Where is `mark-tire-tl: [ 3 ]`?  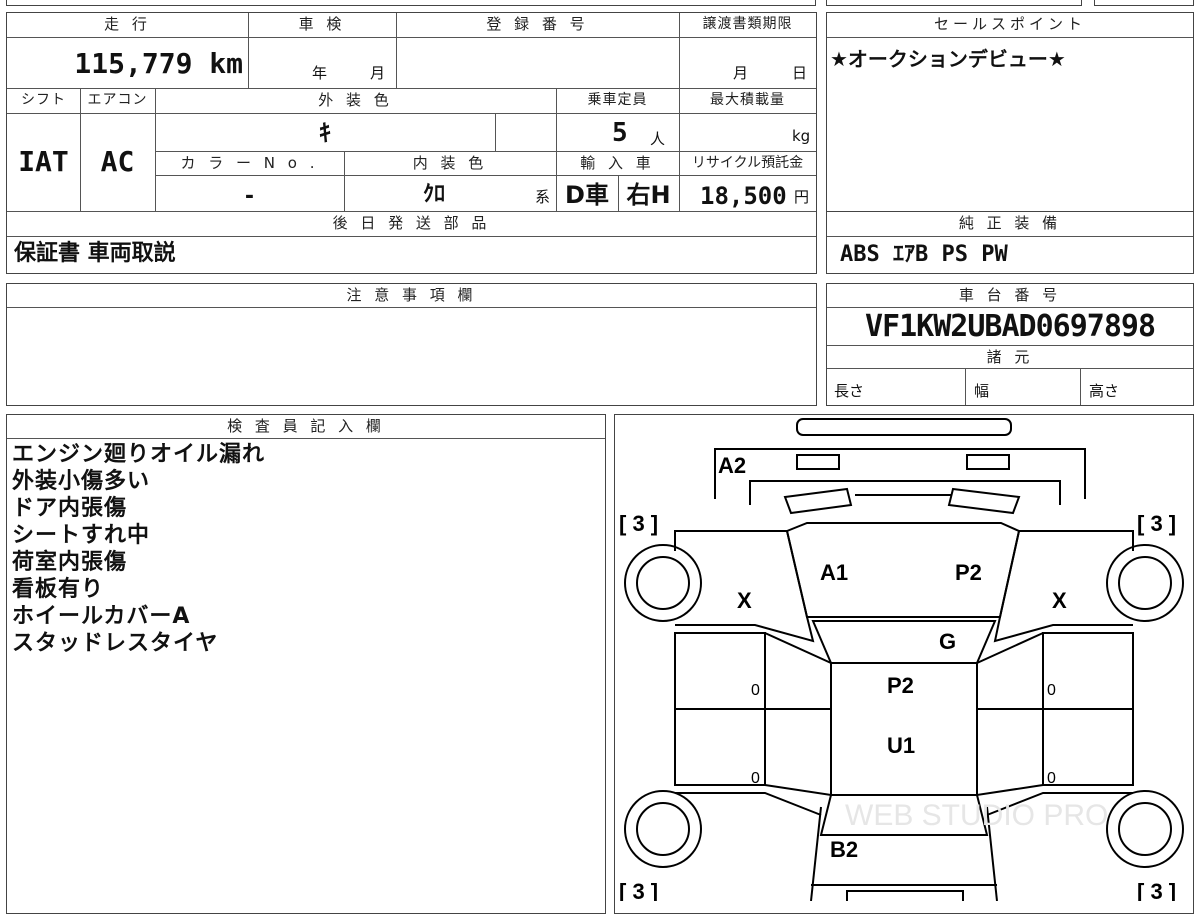 mark-tire-tl: [ 3 ] is located at coordinates (638, 523).